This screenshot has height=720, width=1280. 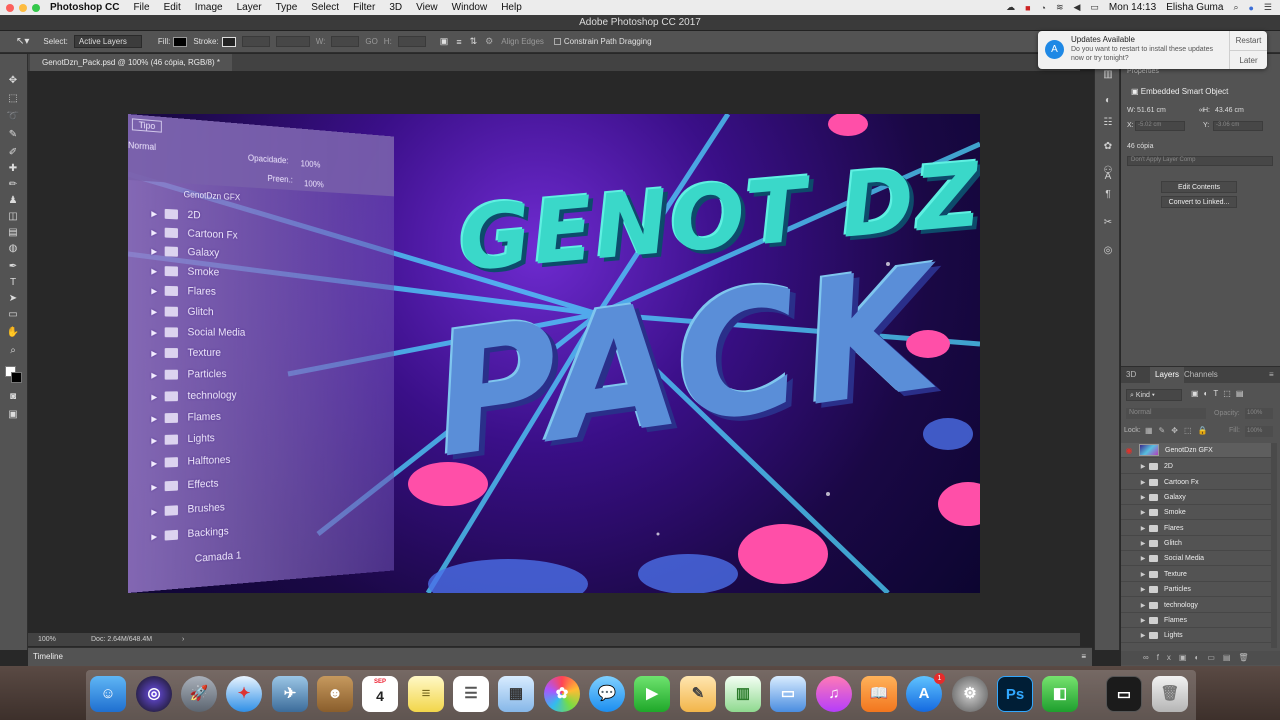 I want to click on close-window-button, so click(x=10, y=7).